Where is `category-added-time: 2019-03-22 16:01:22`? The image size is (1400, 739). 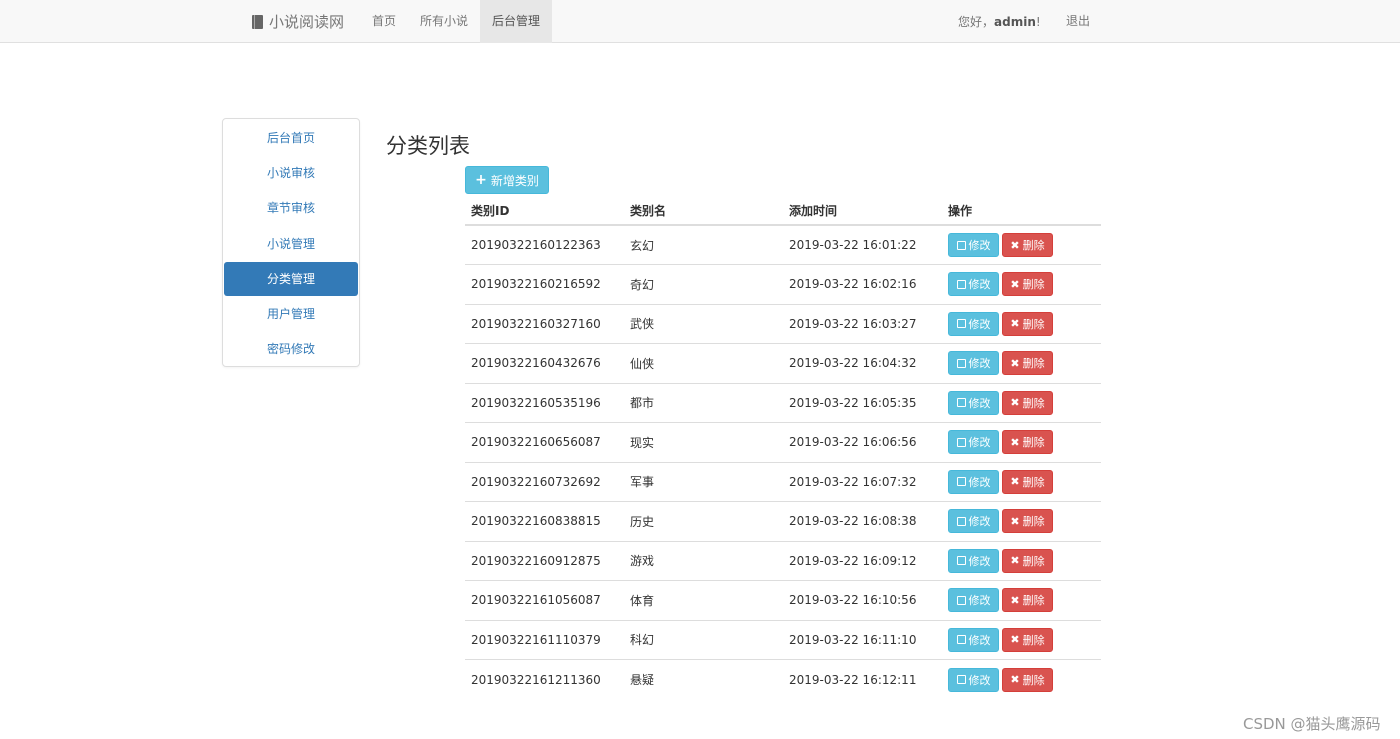 category-added-time: 2019-03-22 16:01:22 is located at coordinates (862, 244).